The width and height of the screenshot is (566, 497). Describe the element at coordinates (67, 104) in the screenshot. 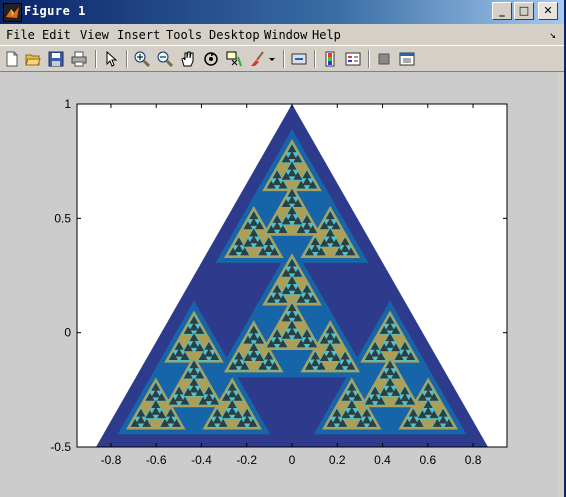

I see `y-tick-label: 1` at that location.